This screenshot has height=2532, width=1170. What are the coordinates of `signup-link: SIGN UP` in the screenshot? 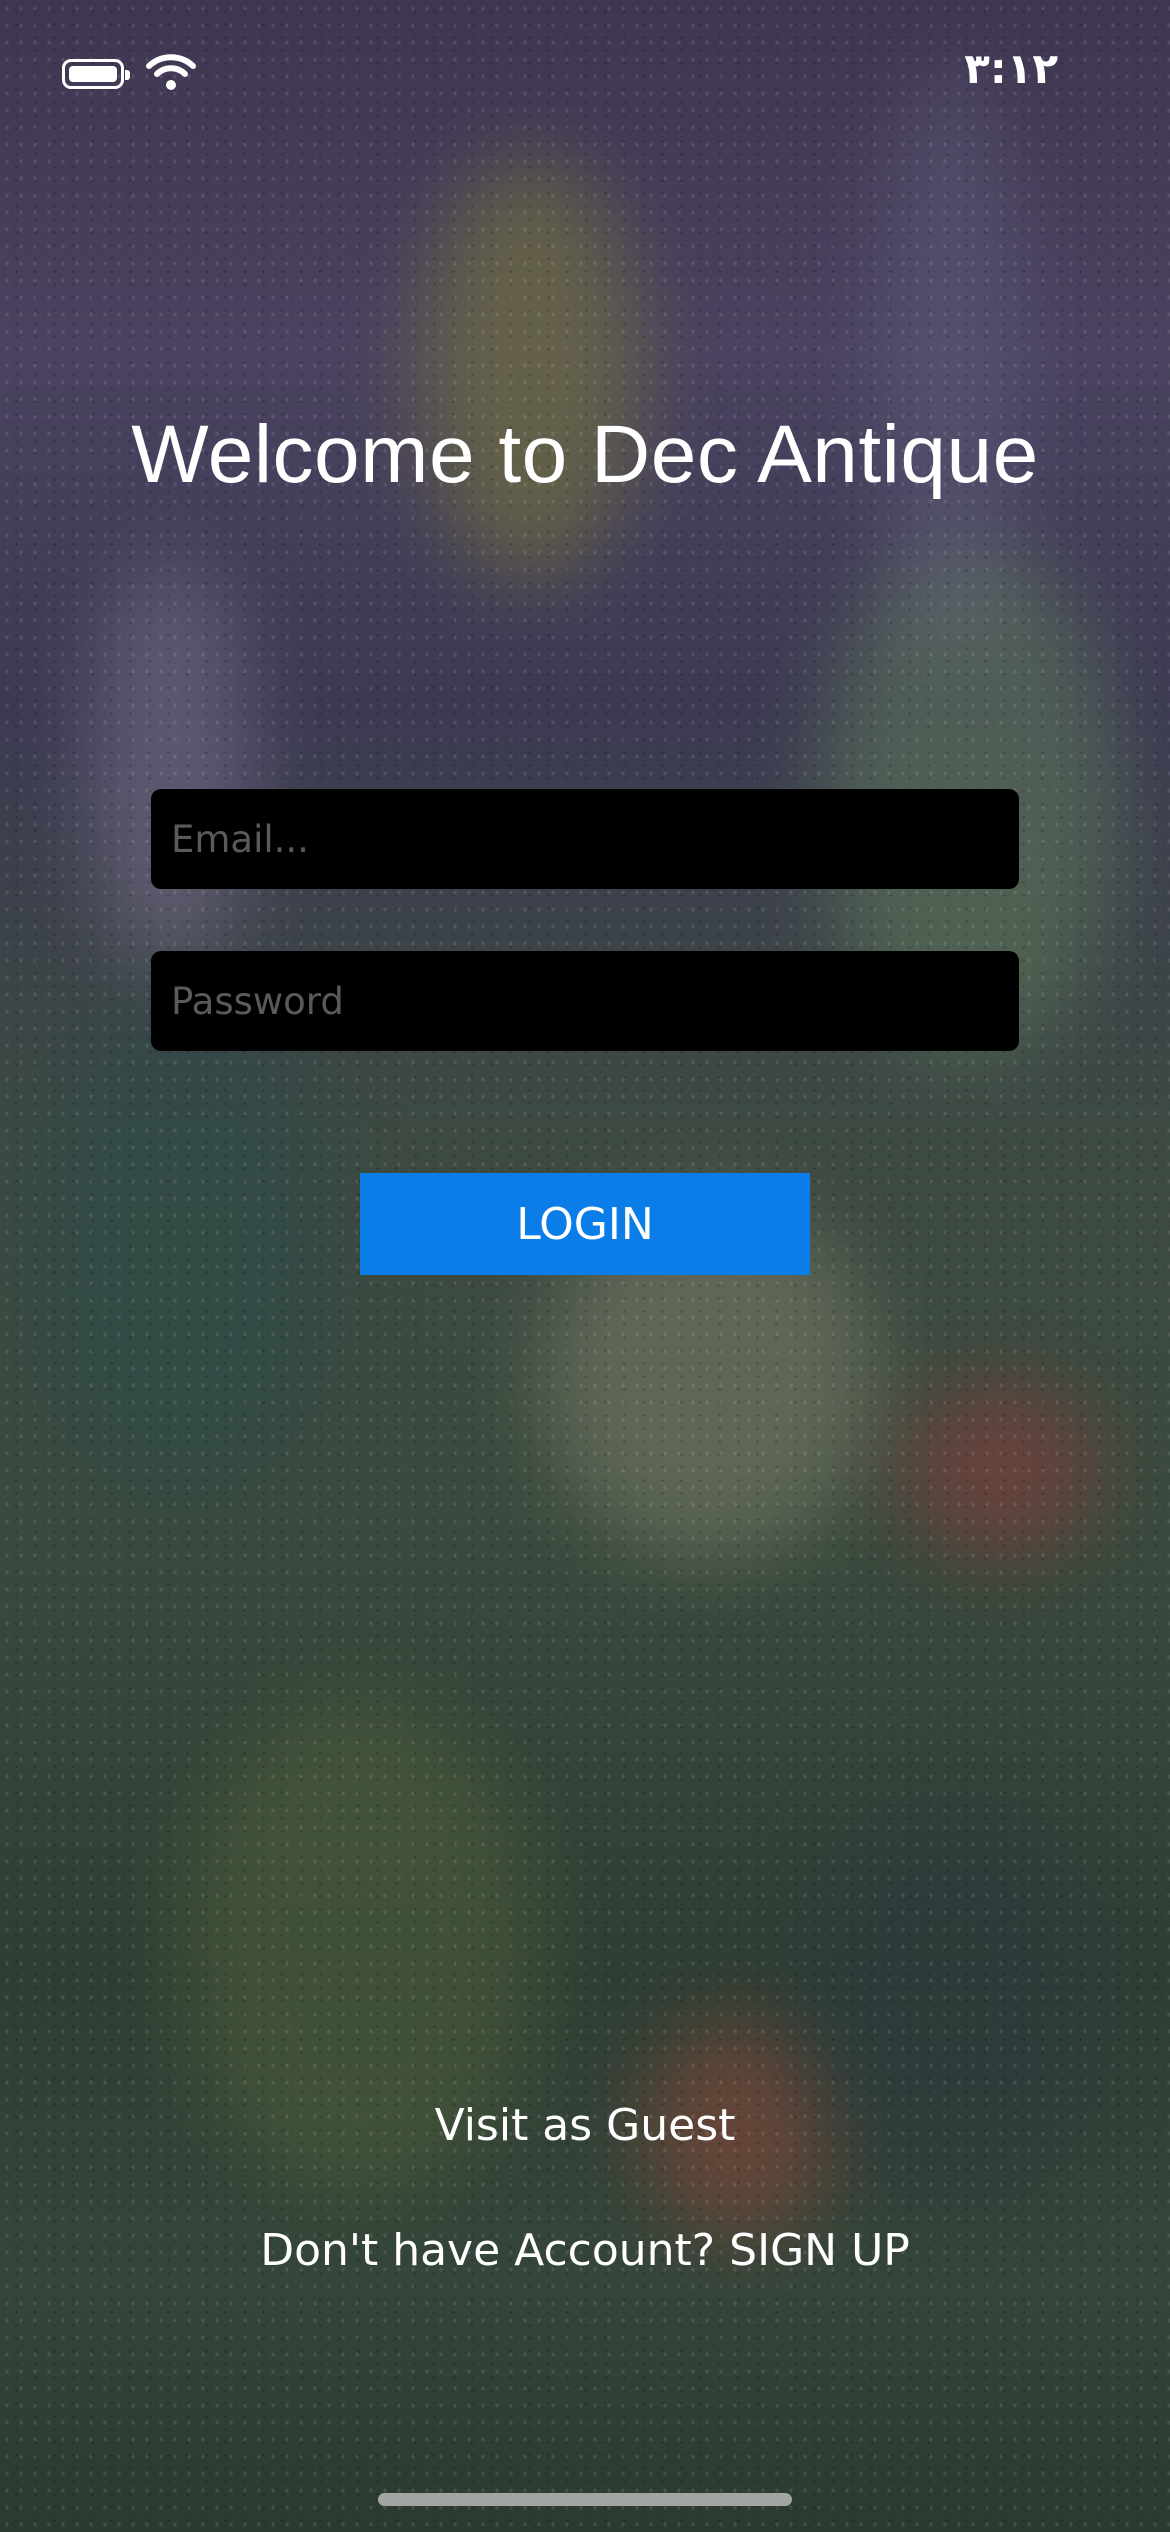 It's located at (819, 2250).